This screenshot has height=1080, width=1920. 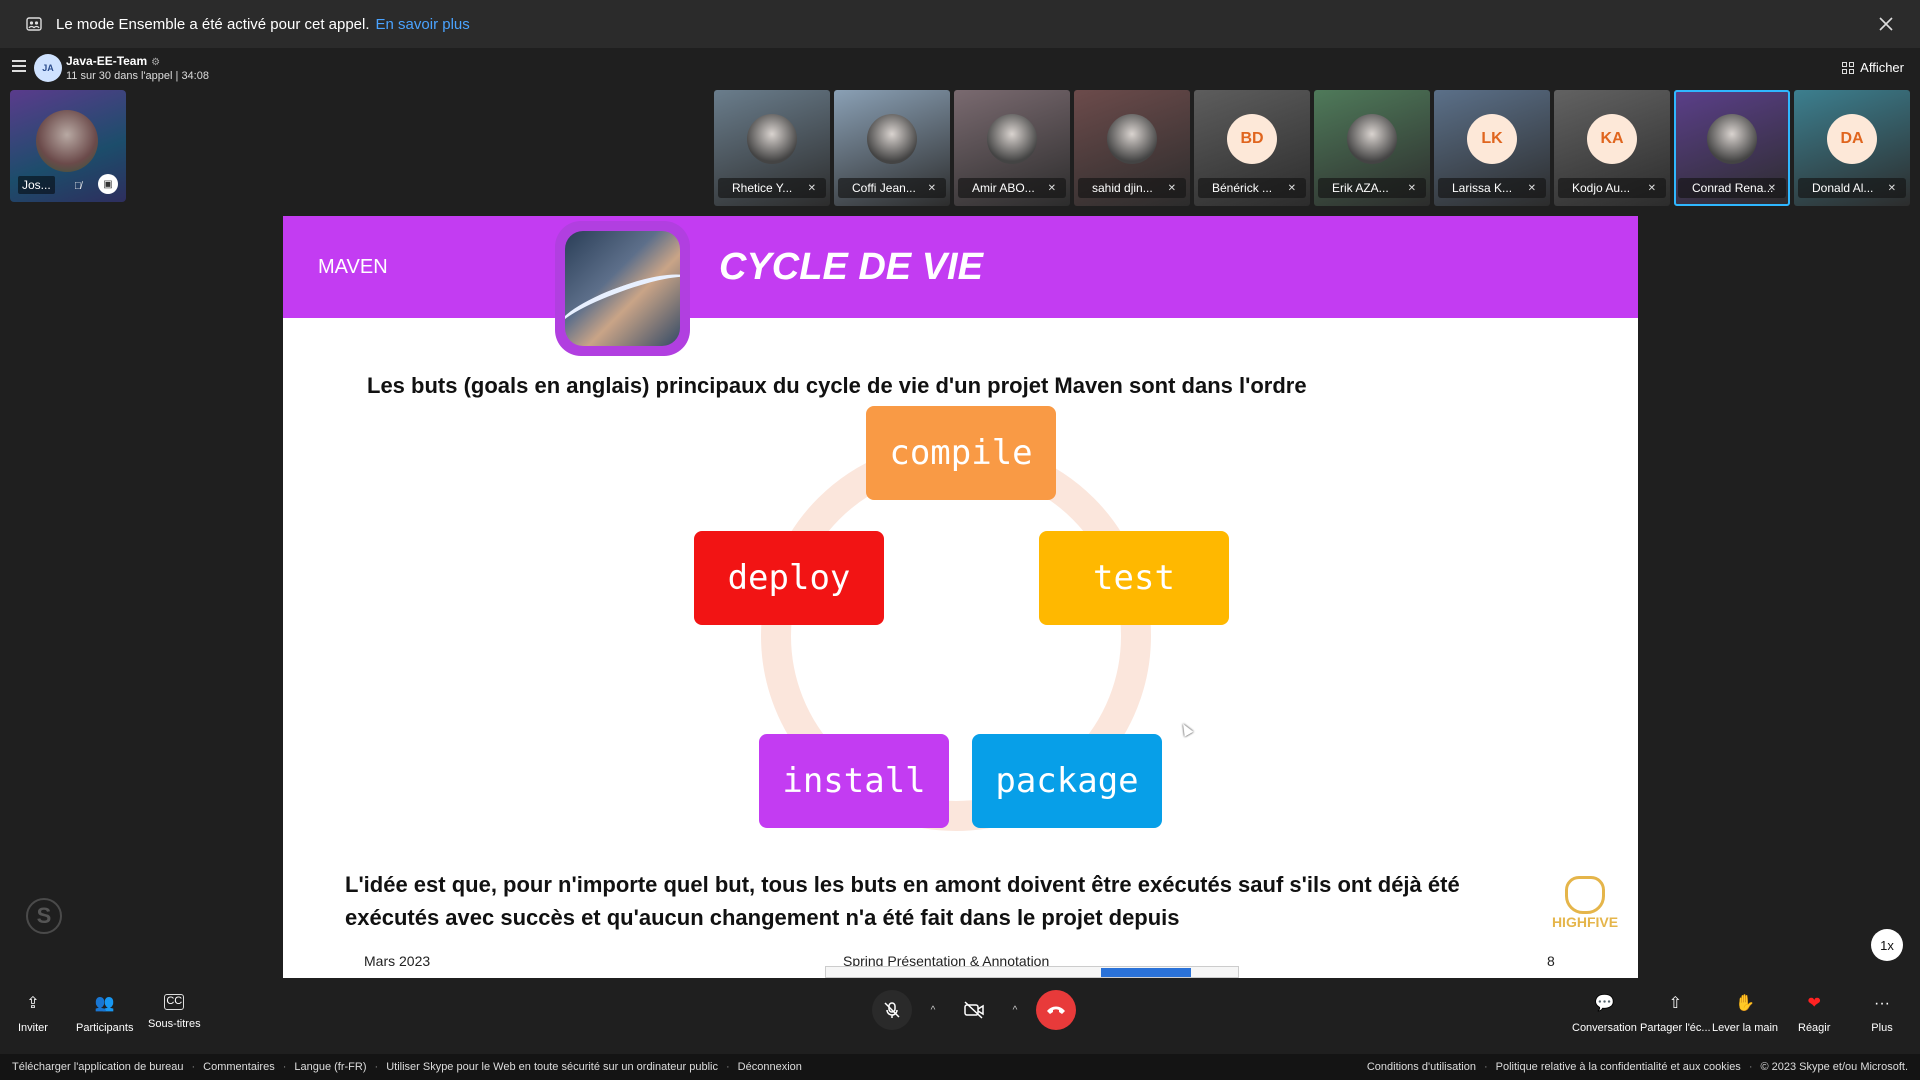 What do you see at coordinates (1492, 139) in the screenshot?
I see `participant-avatar: LK` at bounding box center [1492, 139].